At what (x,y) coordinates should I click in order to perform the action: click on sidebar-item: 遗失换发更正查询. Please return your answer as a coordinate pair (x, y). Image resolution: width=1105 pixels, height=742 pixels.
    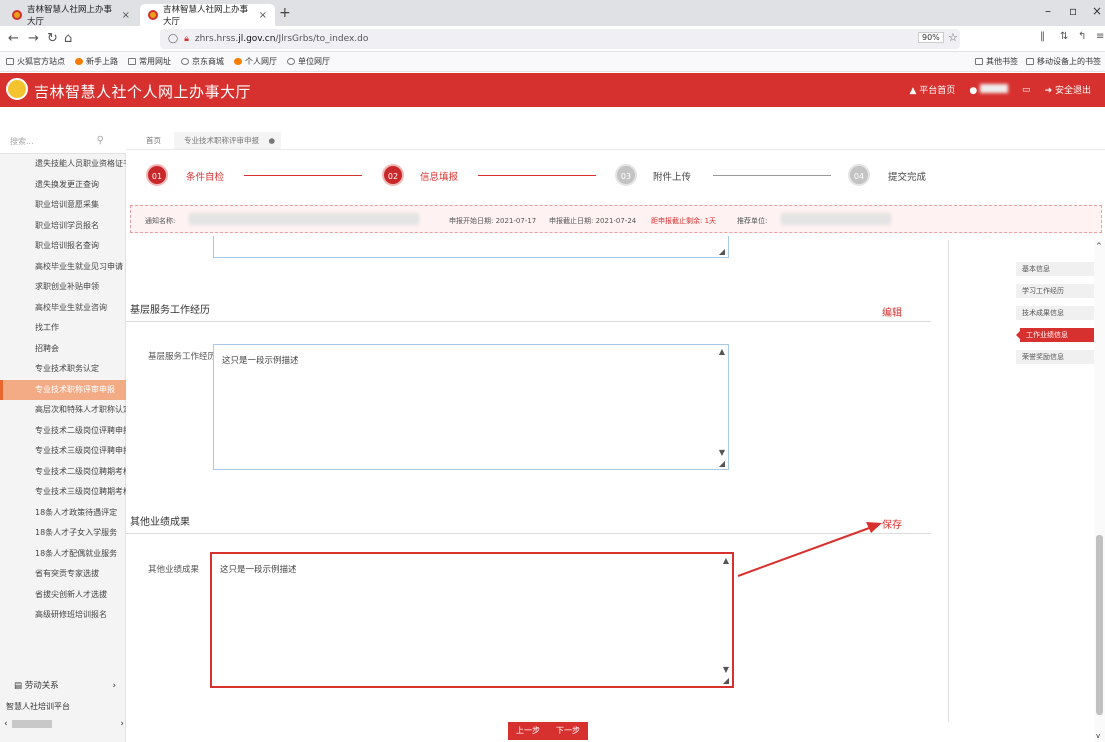
    Looking at the image, I should click on (63, 185).